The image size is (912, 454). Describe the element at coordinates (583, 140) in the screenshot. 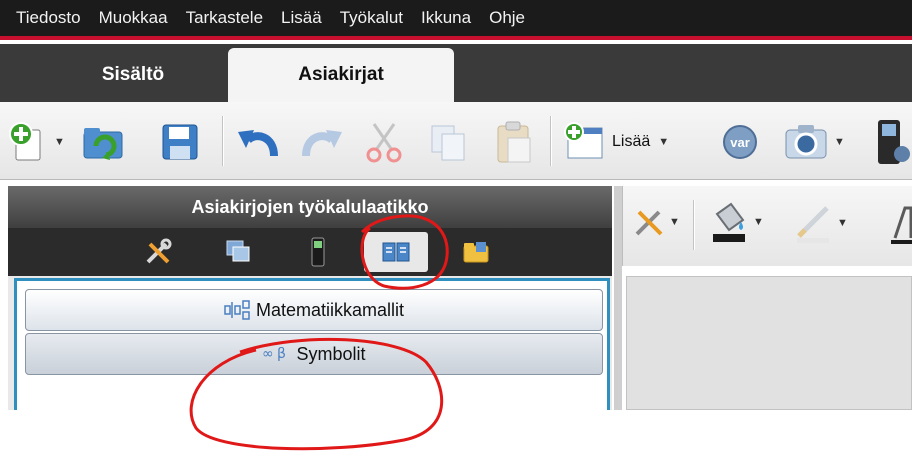

I see `insert-page-icon` at that location.